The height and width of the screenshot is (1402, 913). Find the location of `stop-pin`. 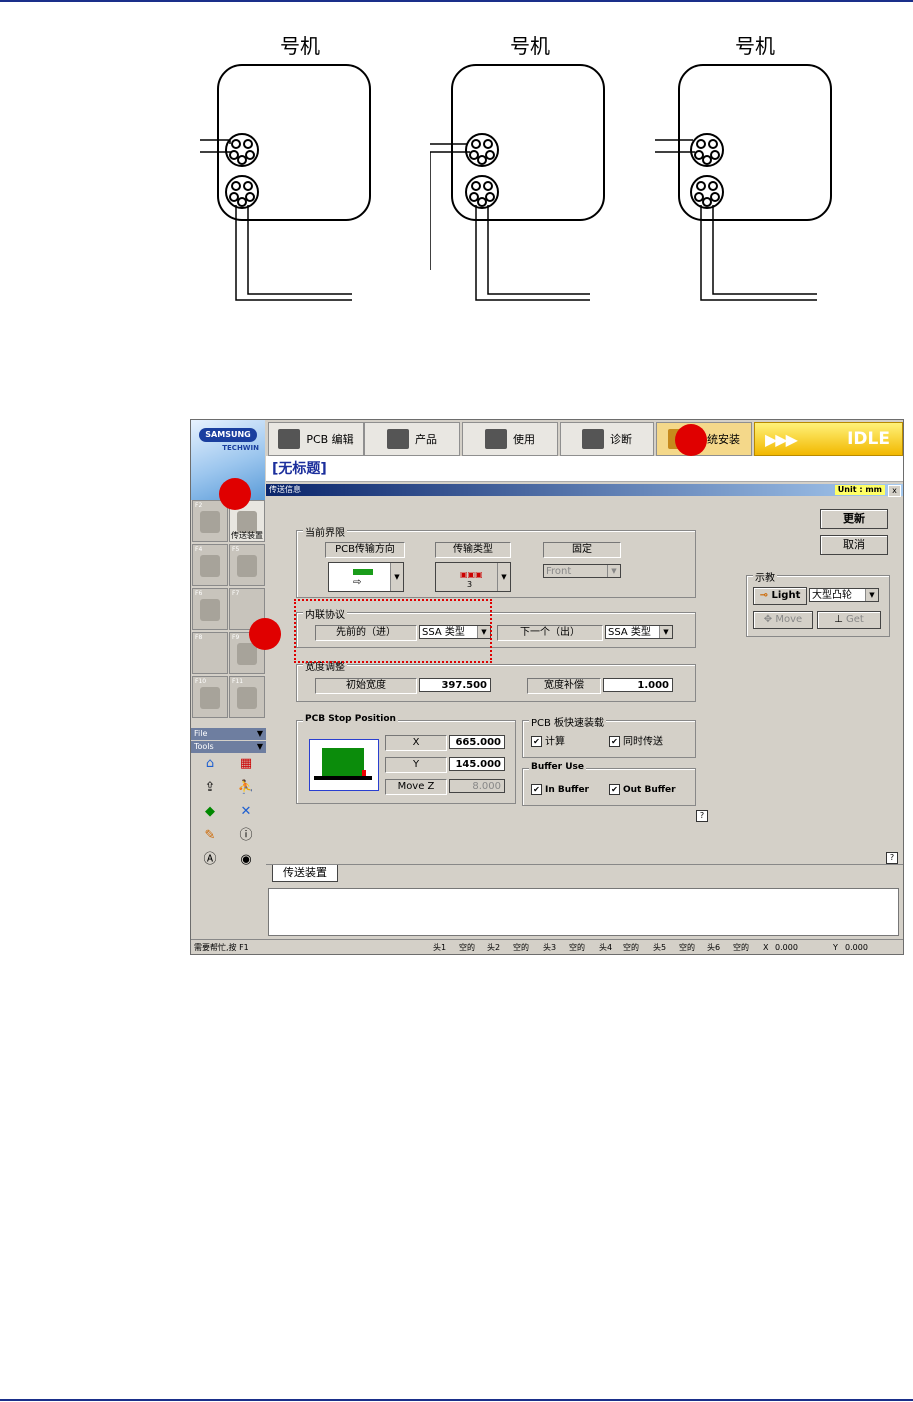

stop-pin is located at coordinates (364, 773).